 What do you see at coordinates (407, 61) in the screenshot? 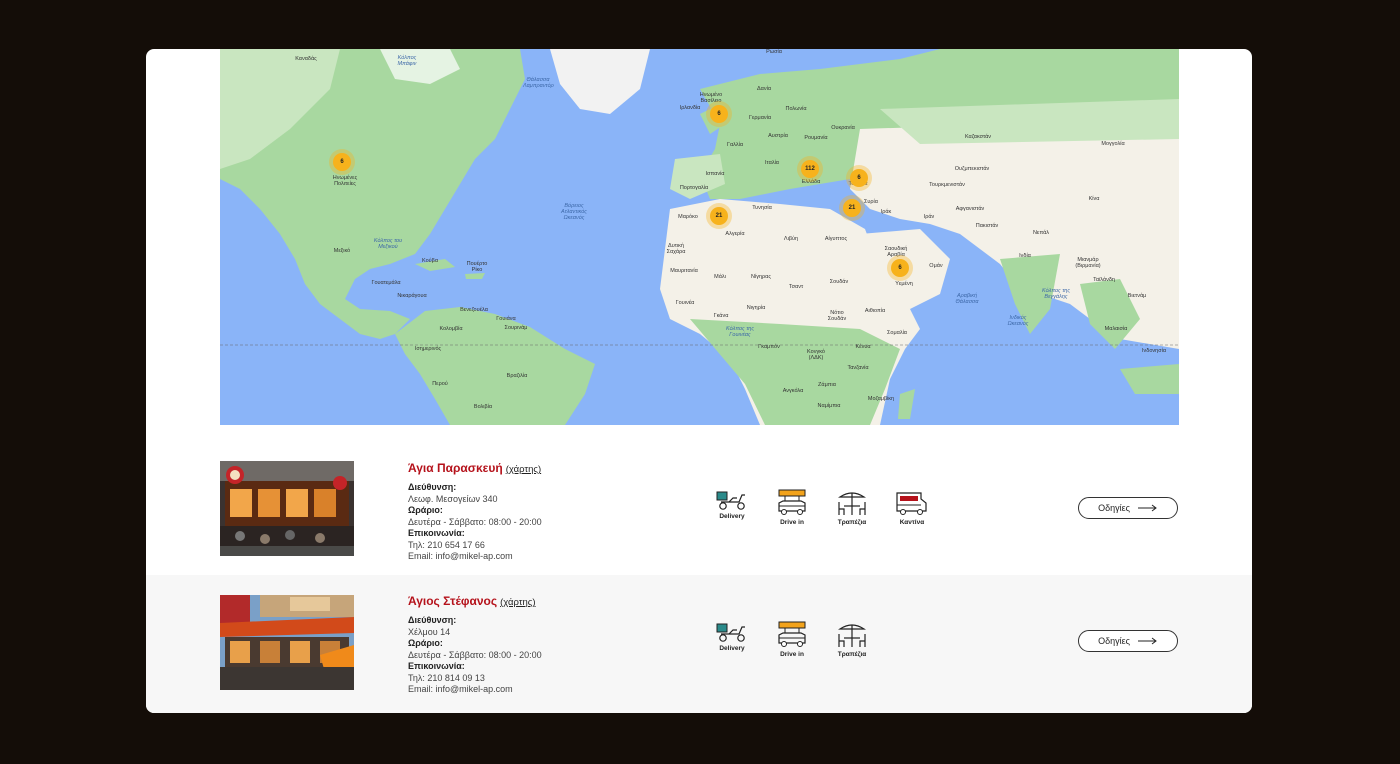
I see `map-label: Κόλπος Μπάφιν` at bounding box center [407, 61].